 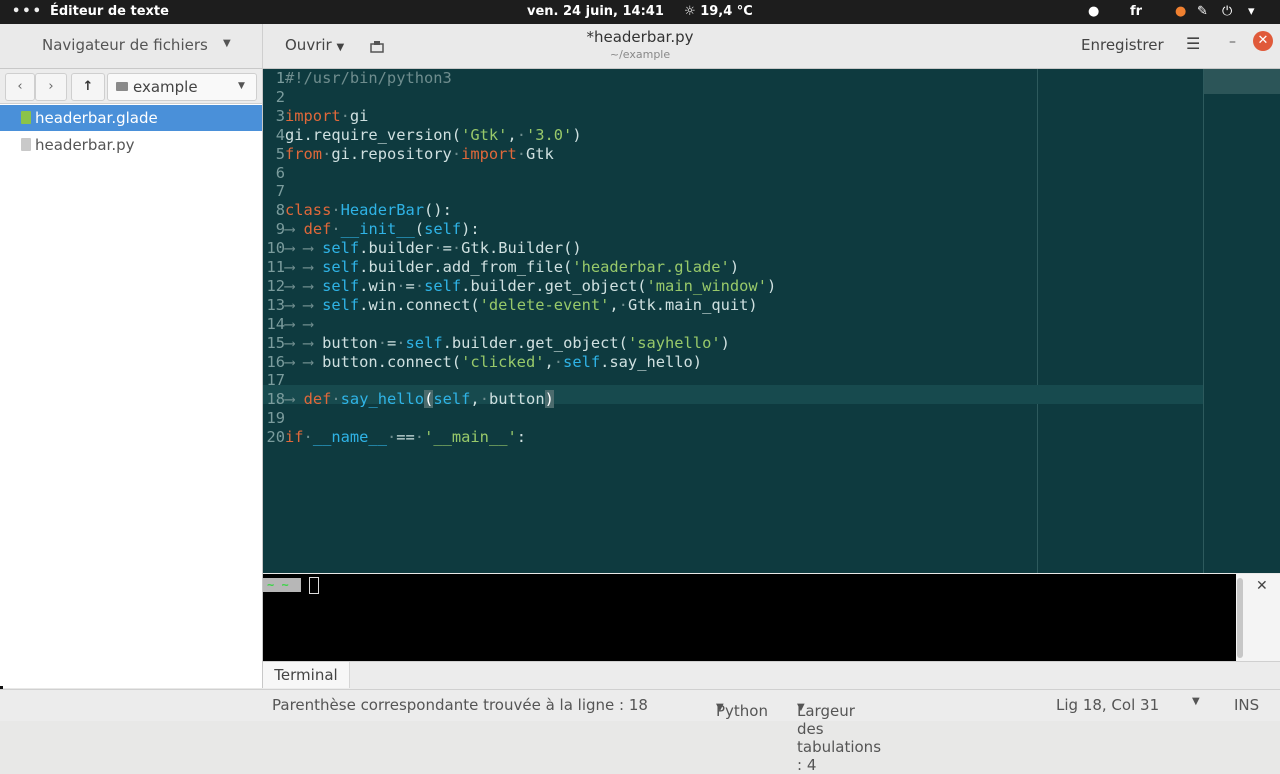 I want to click on minimize-icon: –, so click(x=1232, y=42).